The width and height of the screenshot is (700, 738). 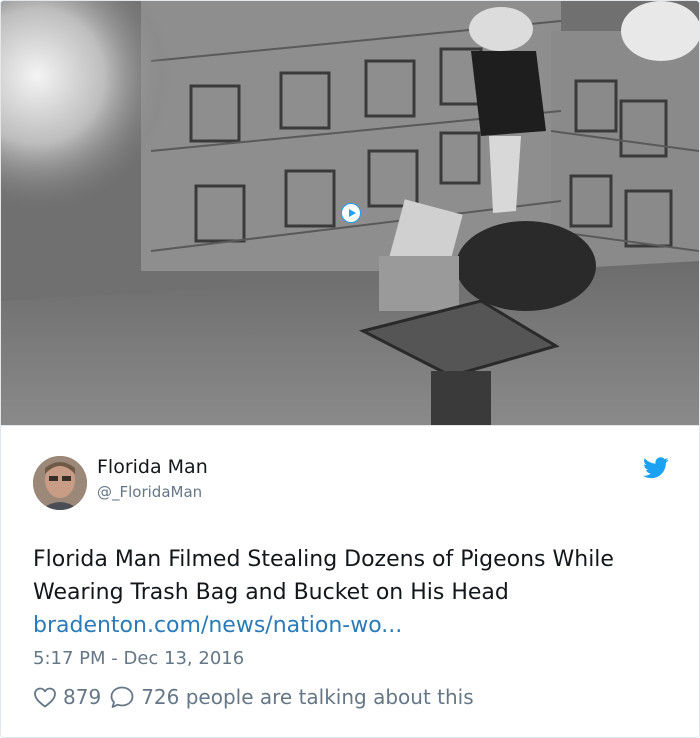 I want to click on speech-bubble-icon, so click(x=122, y=697).